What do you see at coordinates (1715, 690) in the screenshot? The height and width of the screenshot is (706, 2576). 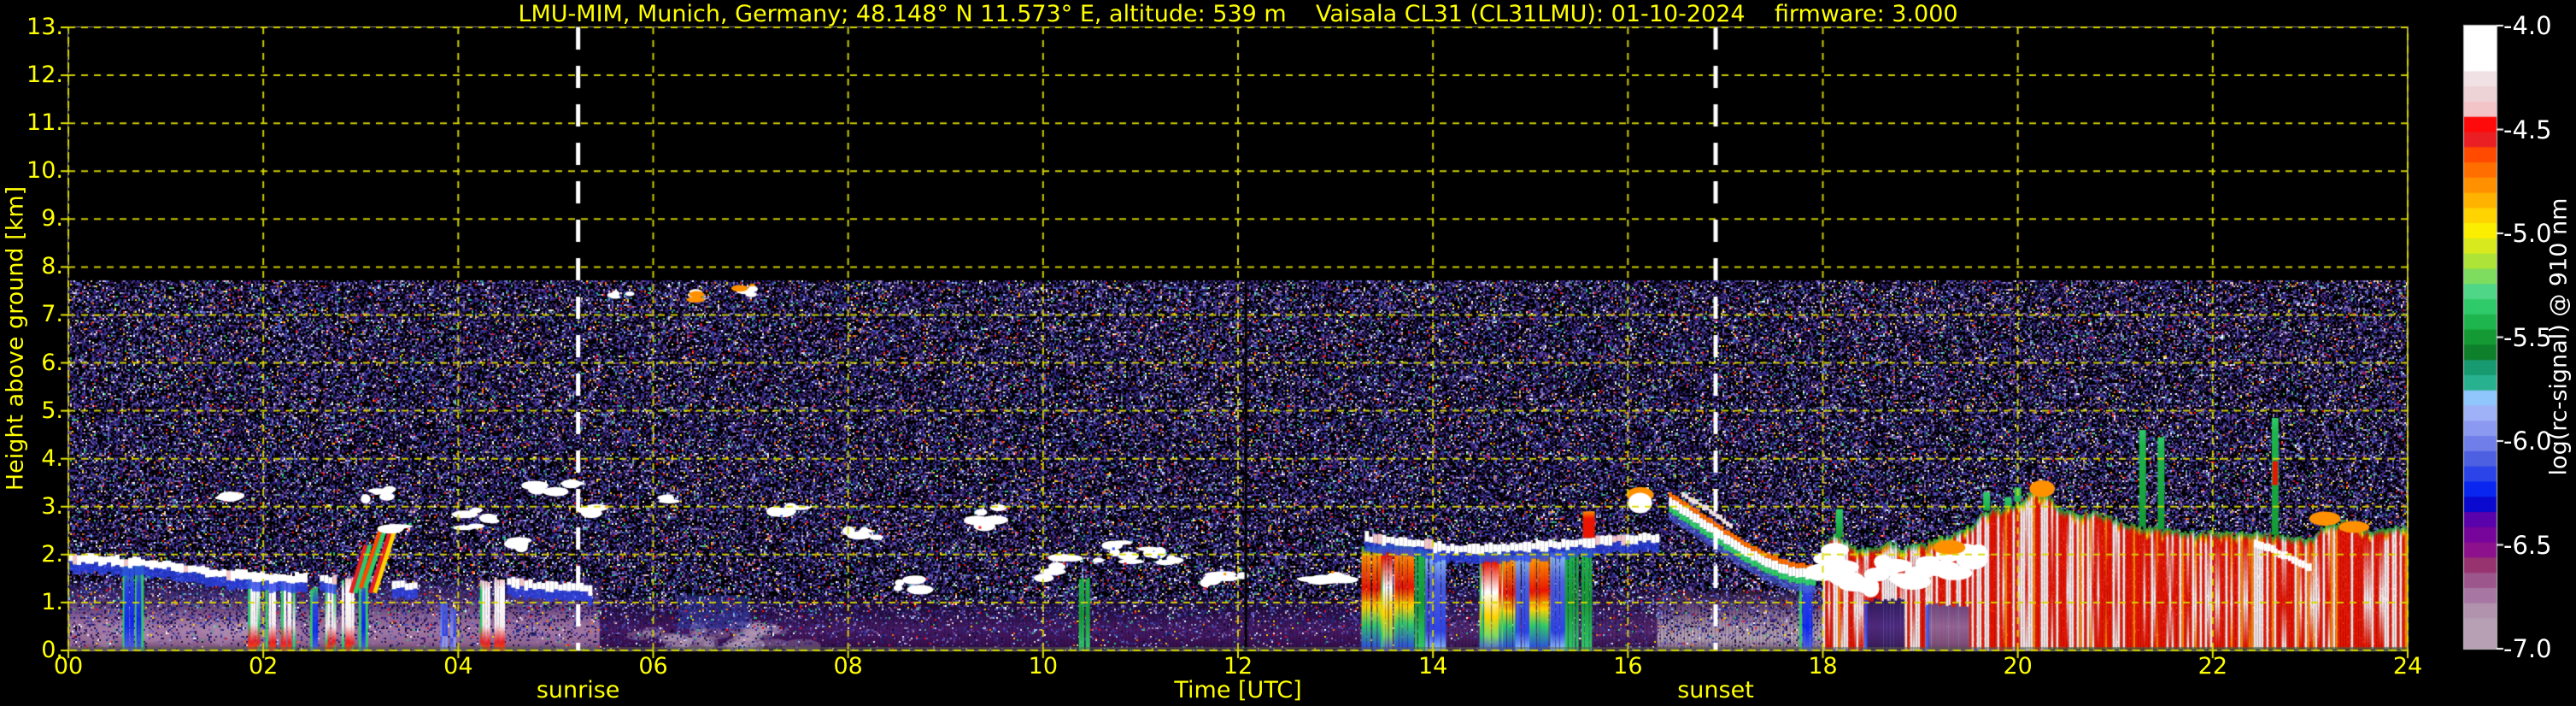 I see `sunset-label: sunset` at bounding box center [1715, 690].